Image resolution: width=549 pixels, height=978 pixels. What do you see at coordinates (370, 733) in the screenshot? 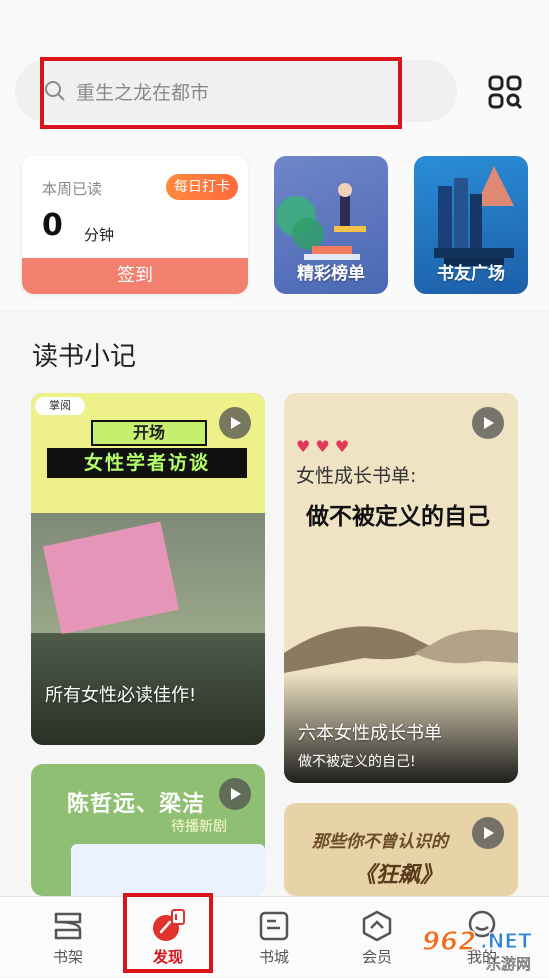
I see `note-2-title: 六本女性成长书单` at bounding box center [370, 733].